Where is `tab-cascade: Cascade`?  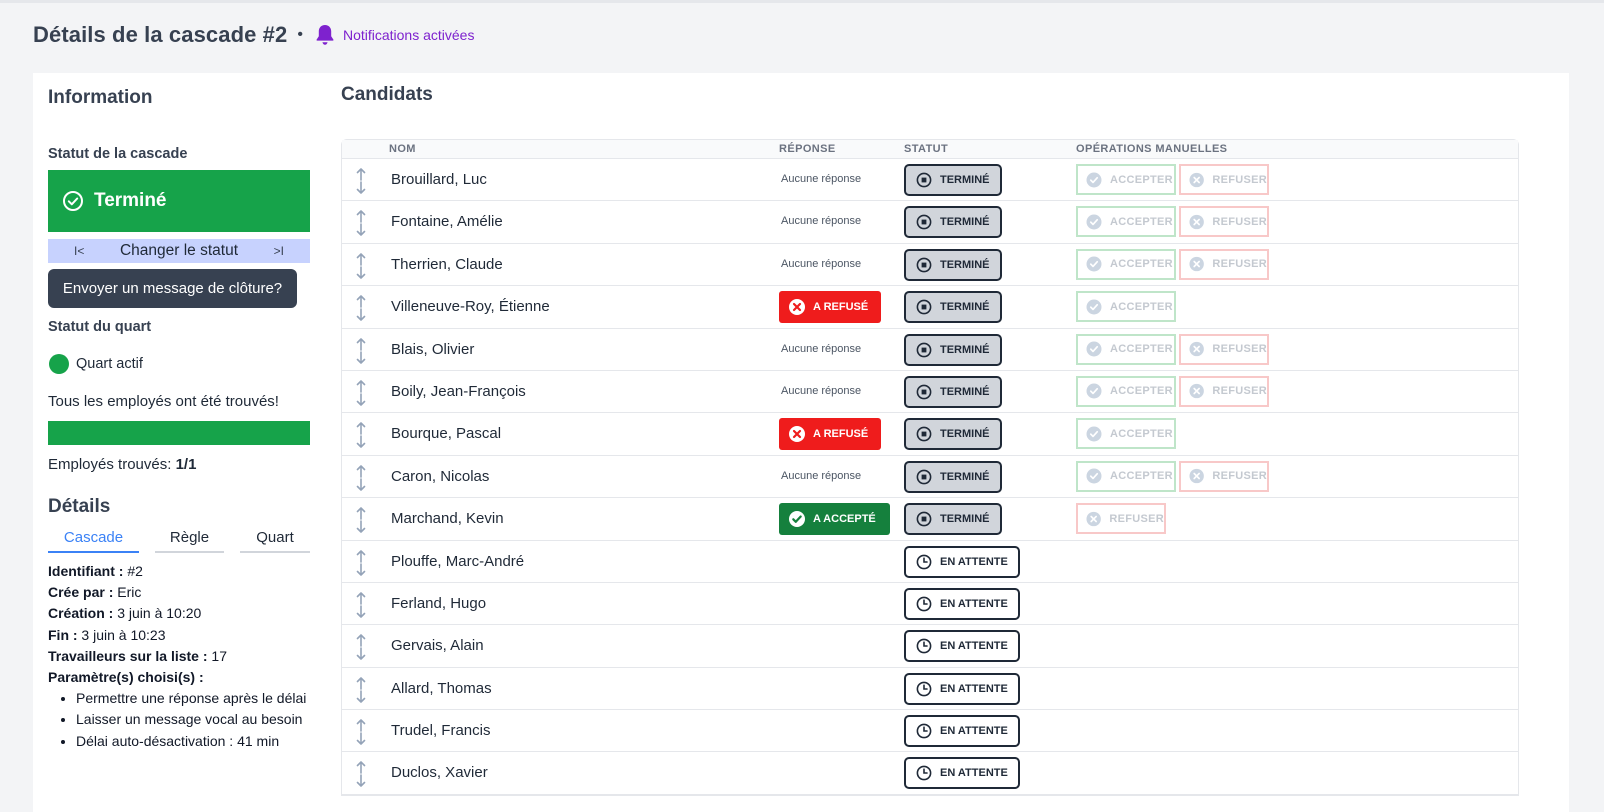 tab-cascade: Cascade is located at coordinates (93, 541).